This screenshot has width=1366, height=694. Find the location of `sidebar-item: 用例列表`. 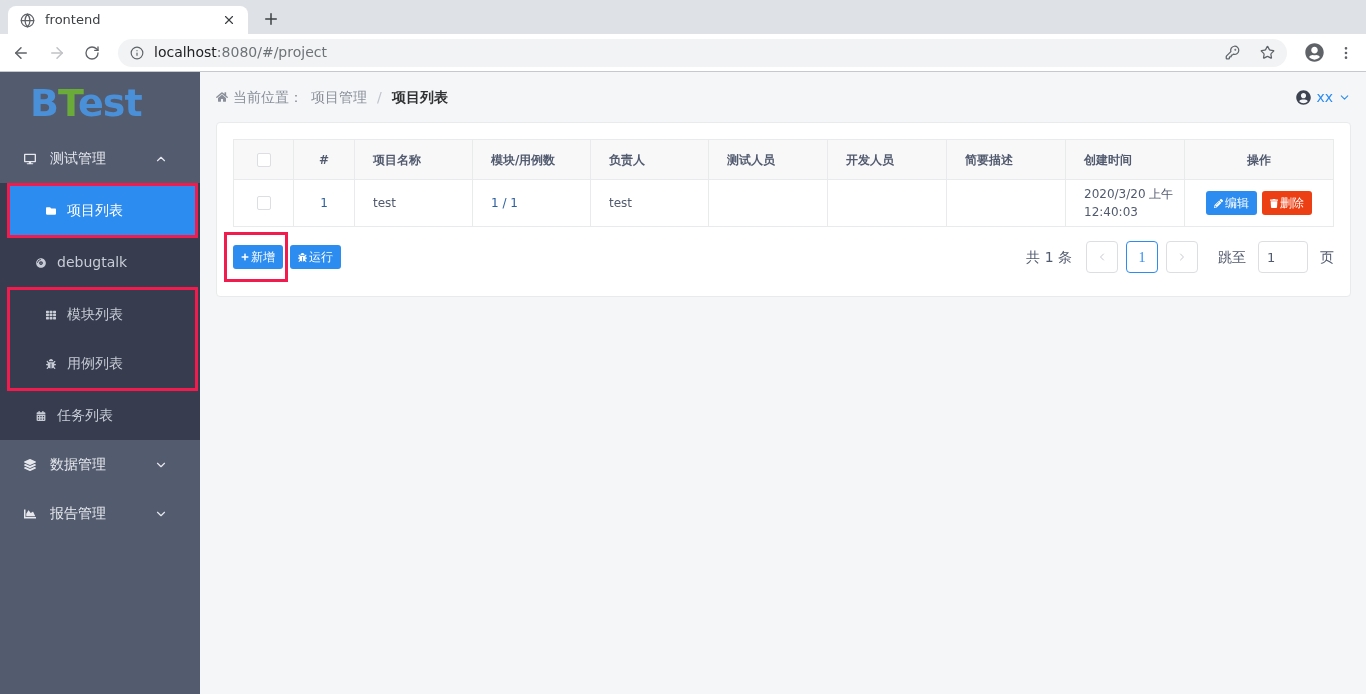

sidebar-item: 用例列表 is located at coordinates (102, 363).